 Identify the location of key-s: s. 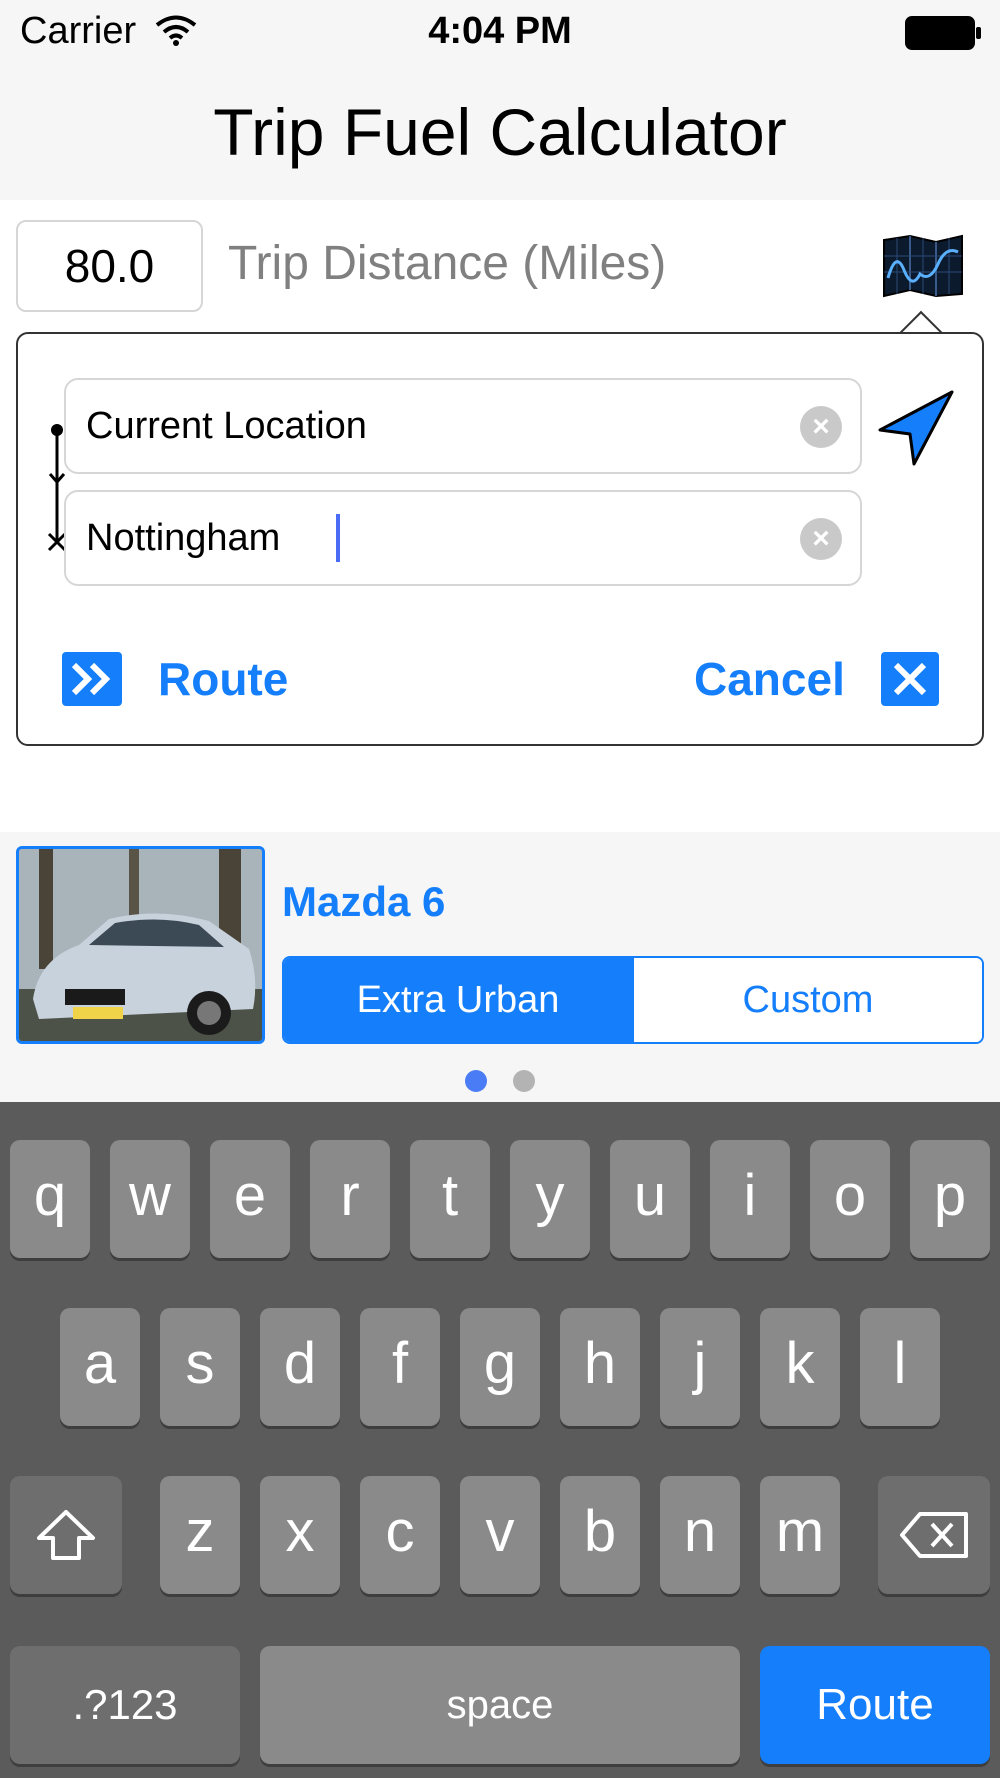
(200, 1367).